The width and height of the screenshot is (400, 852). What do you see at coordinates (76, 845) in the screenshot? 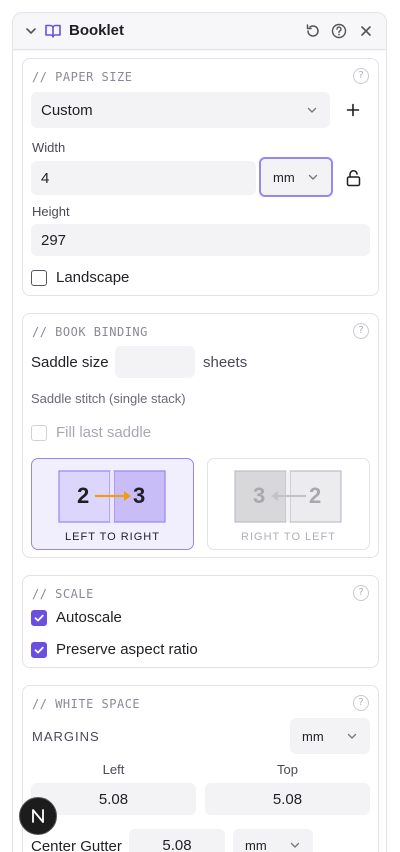
I see `center-gutter-label: Center Gutter` at bounding box center [76, 845].